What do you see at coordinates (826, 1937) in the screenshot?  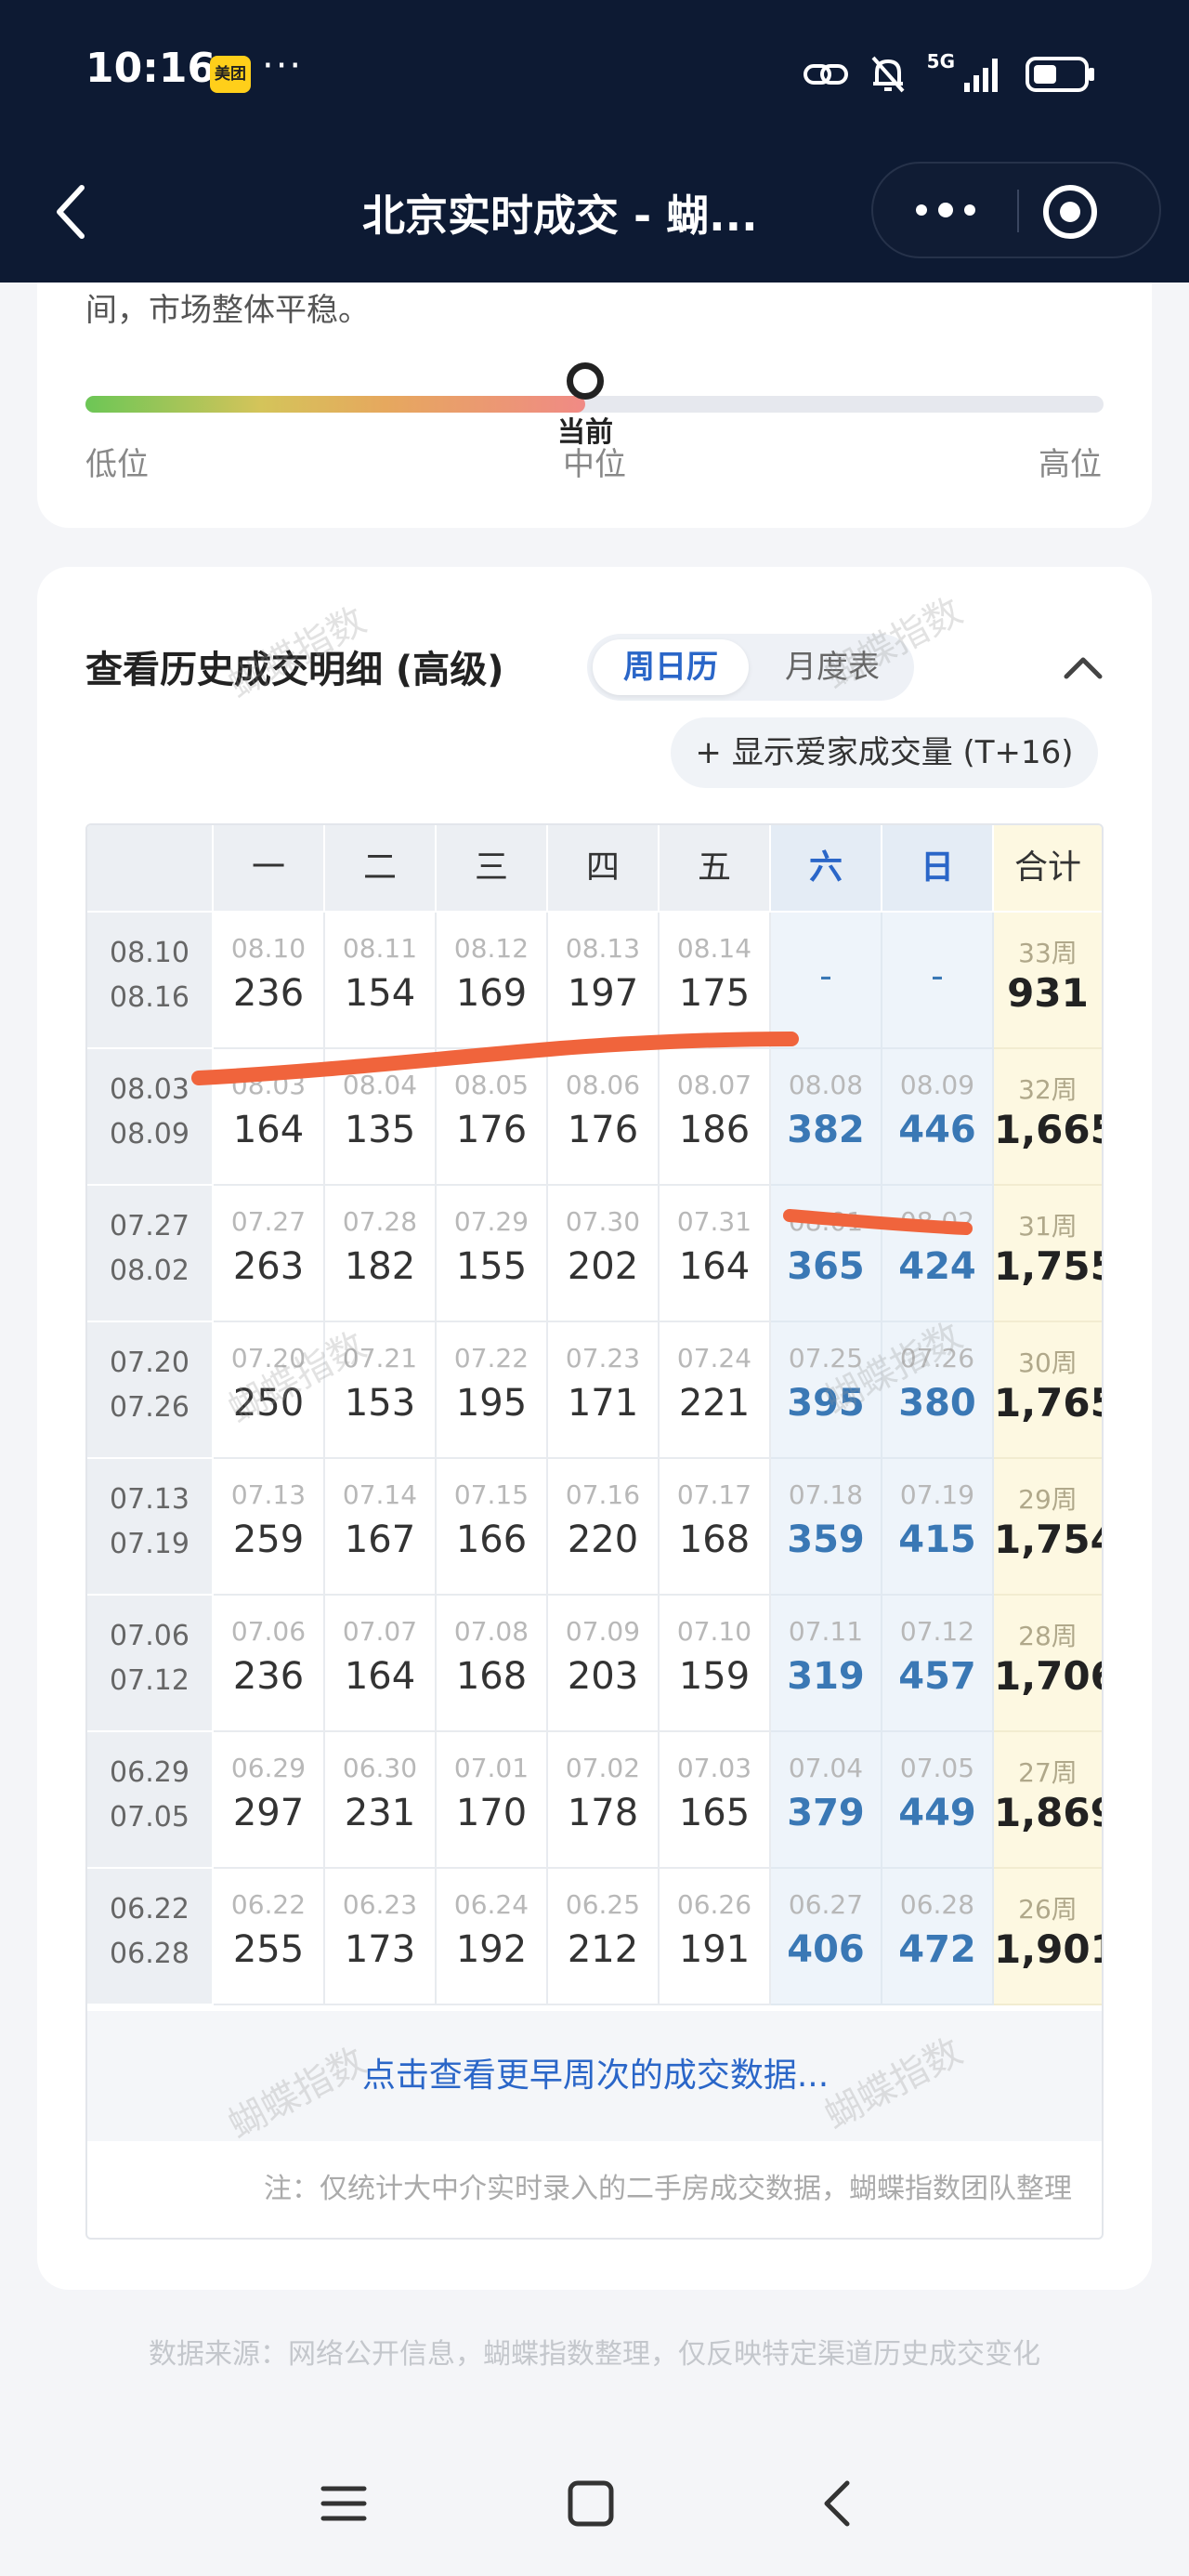 I see `day-cell: 06.27 406` at bounding box center [826, 1937].